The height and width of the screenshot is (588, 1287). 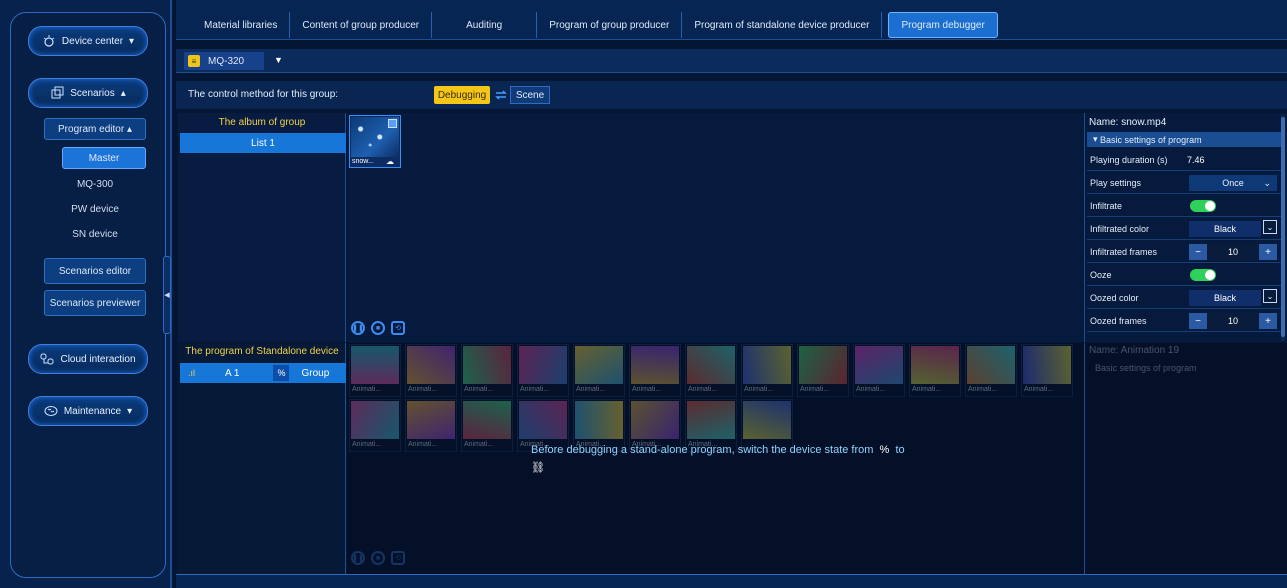 I want to click on loop-icon: ⟲, so click(x=398, y=328).